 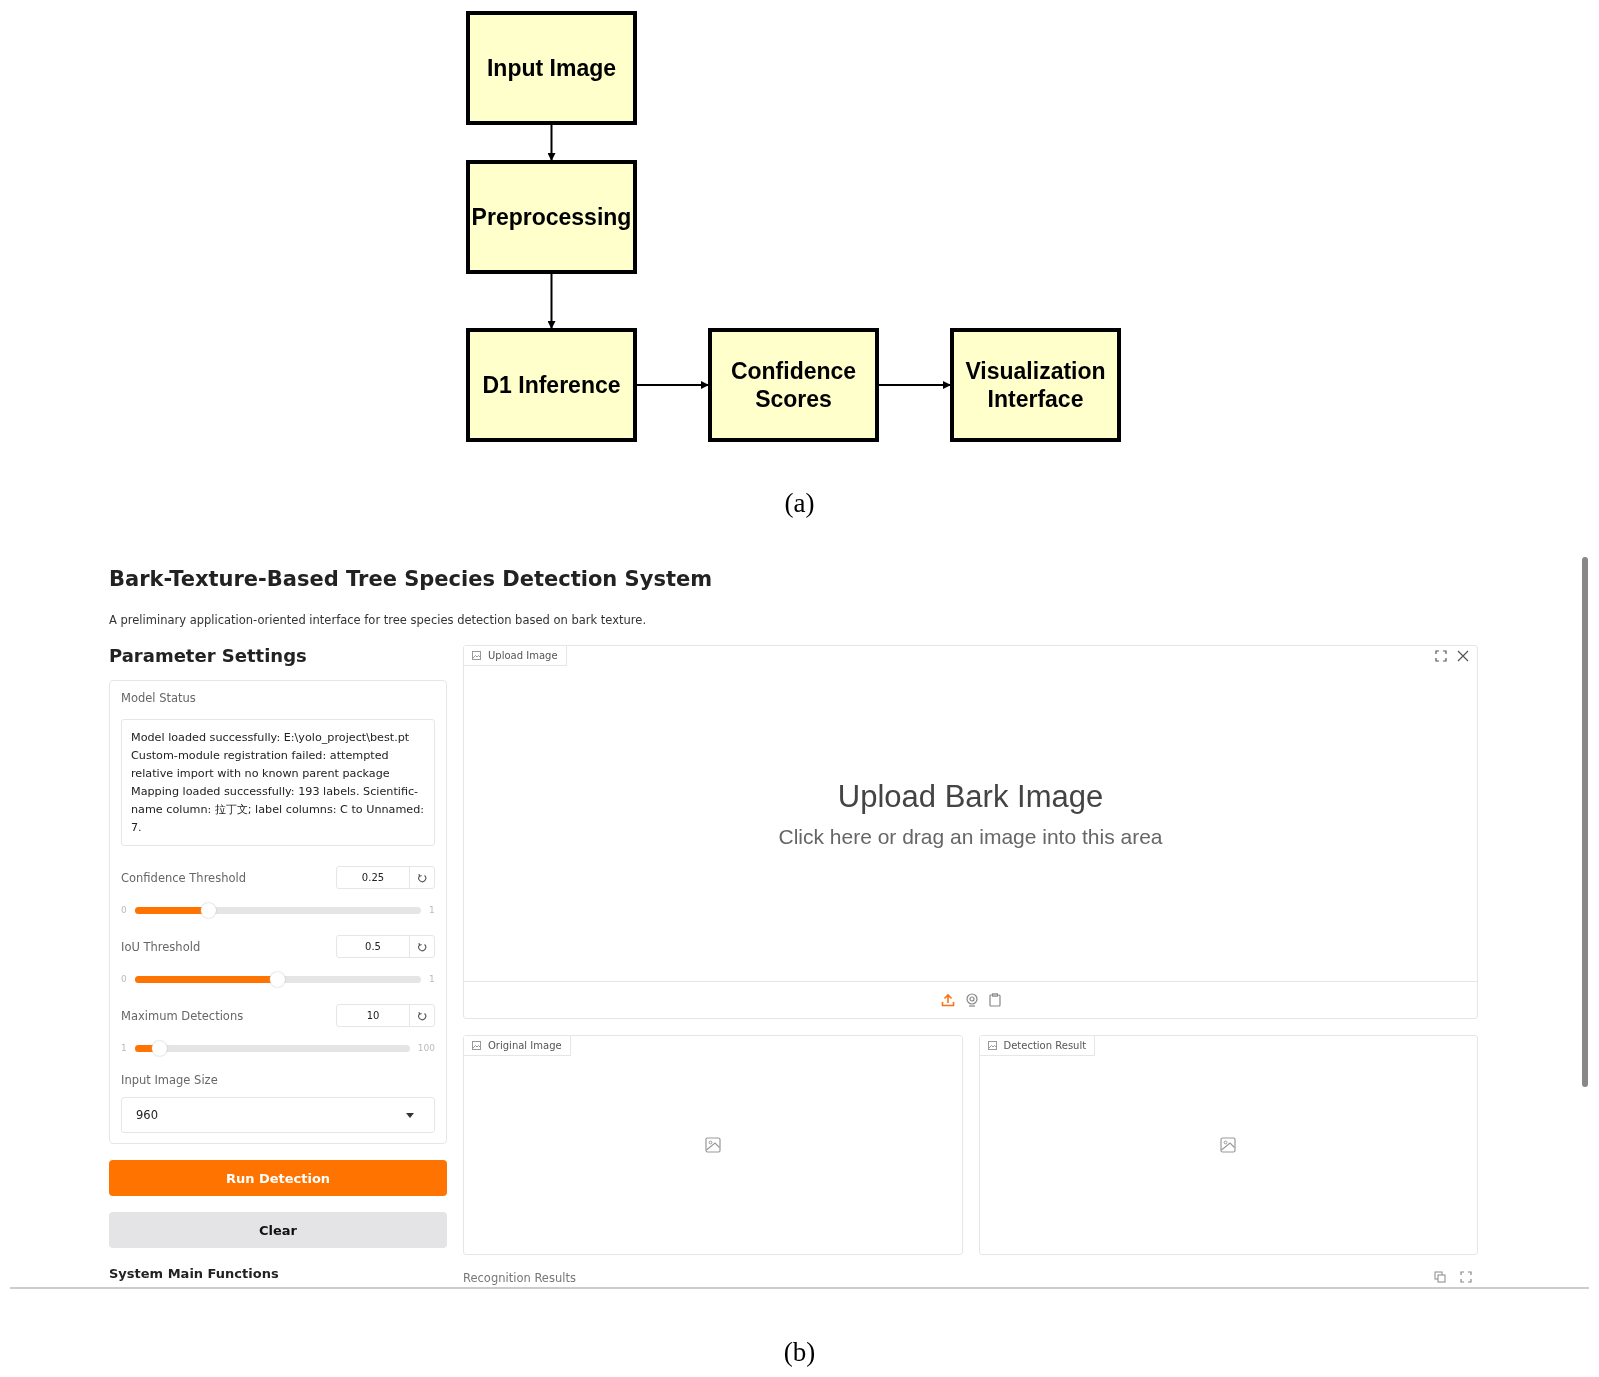 What do you see at coordinates (278, 810) in the screenshot?
I see `status-line: Mapping loaded successfully: 193 labels. Scientific-name column: 拉丁文; label columns: C to Unnamed: 7.` at bounding box center [278, 810].